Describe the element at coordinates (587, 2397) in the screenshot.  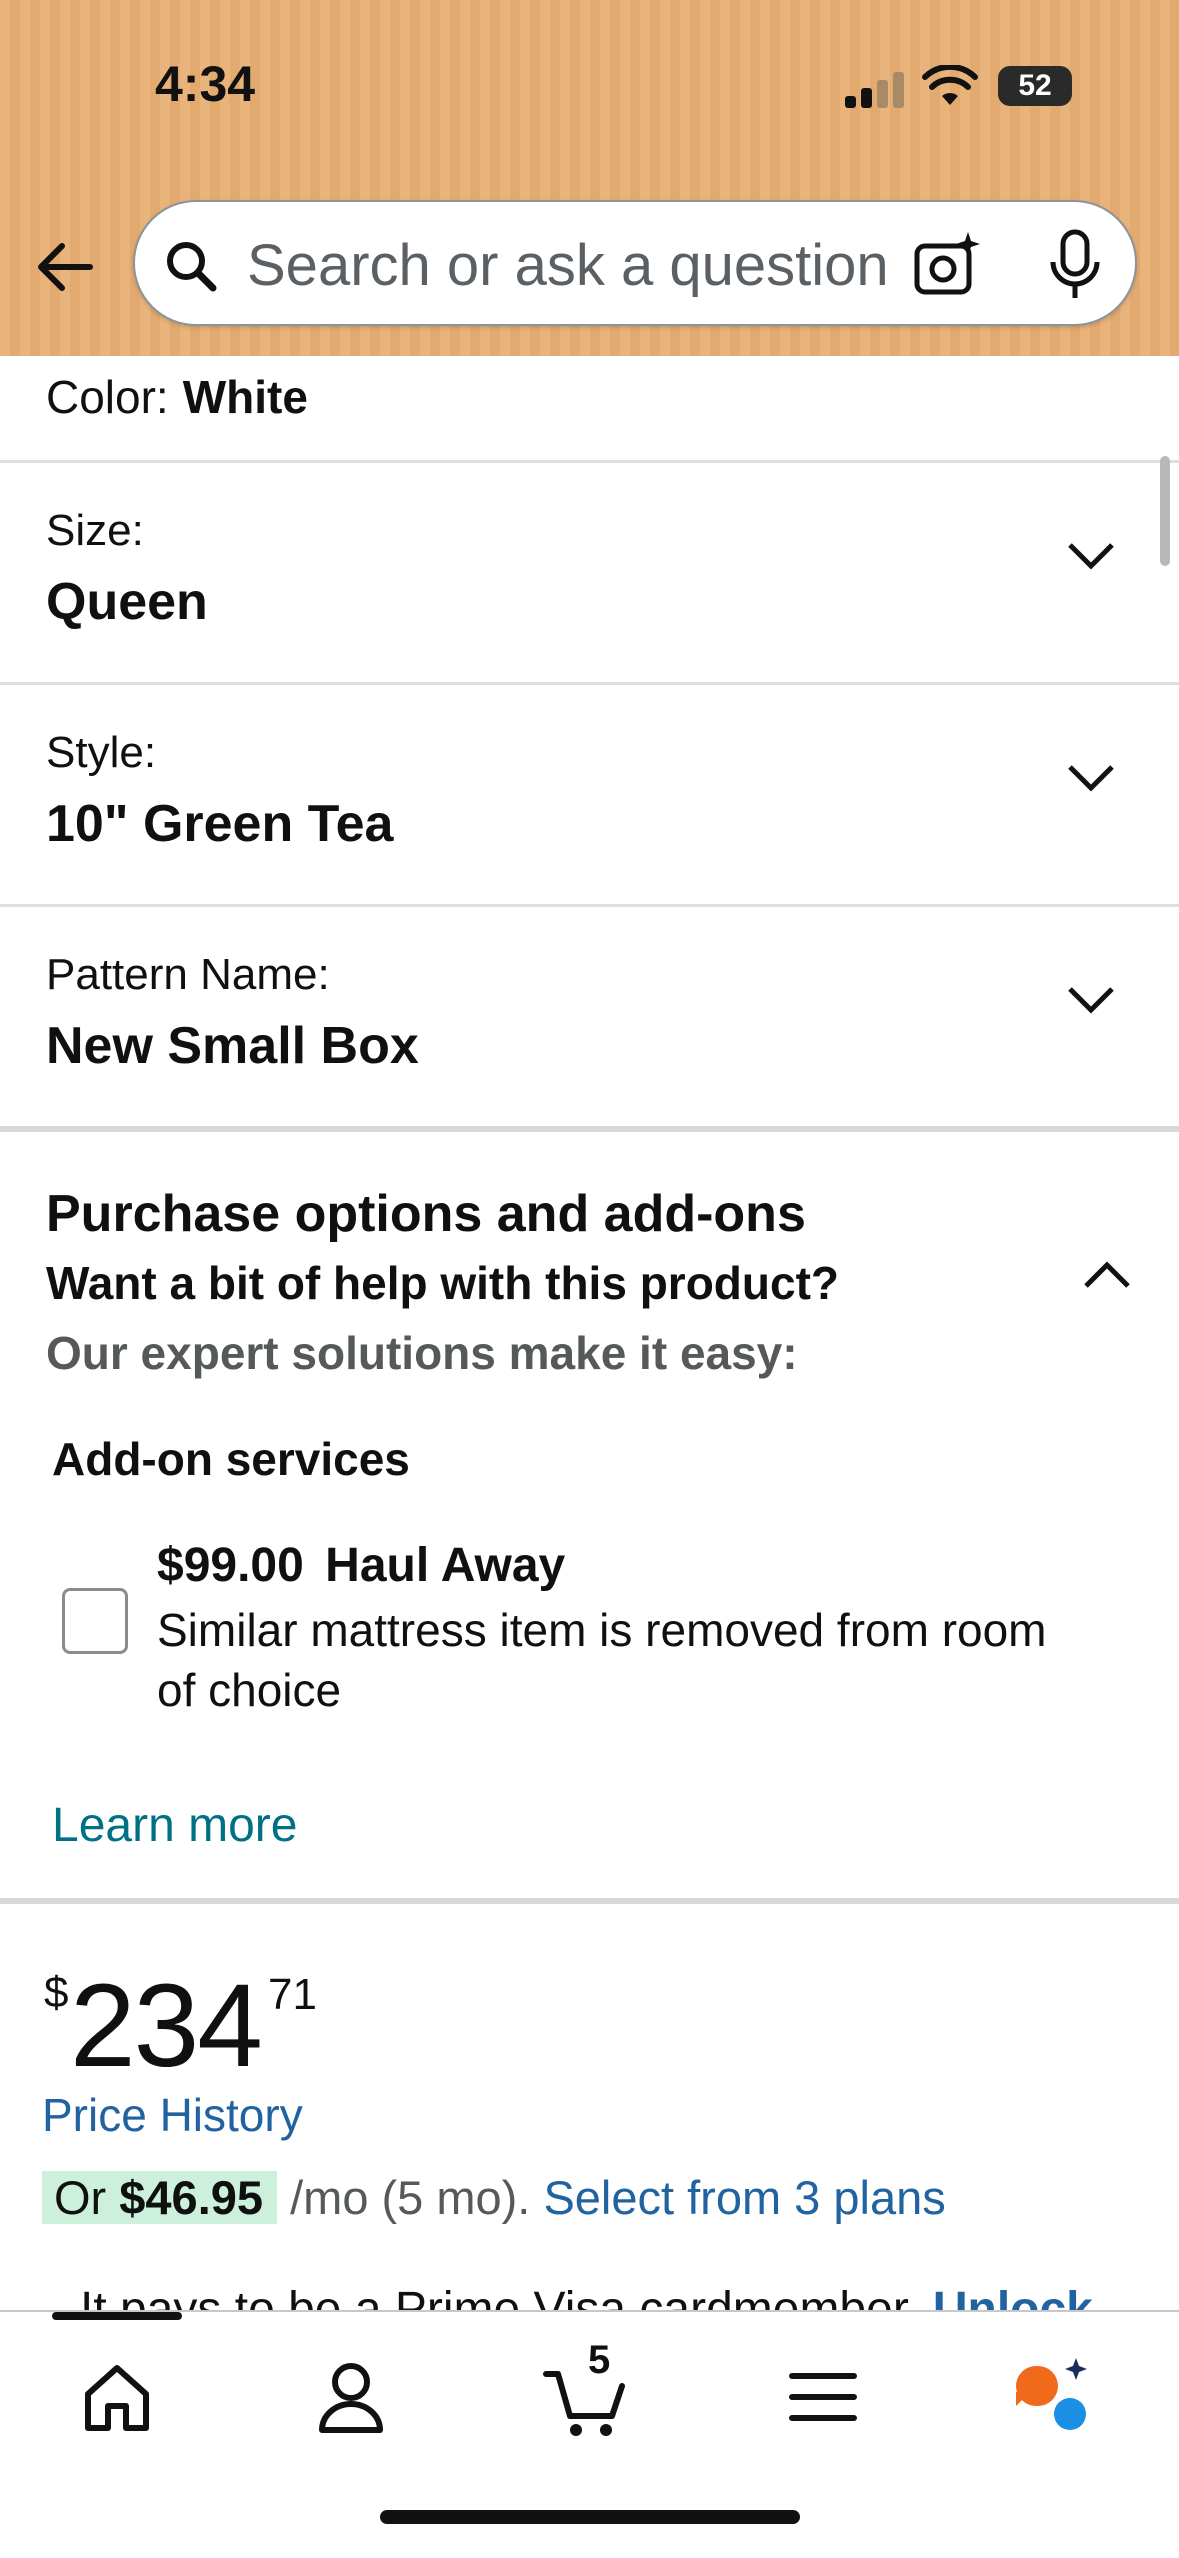
I see `cart-icon` at that location.